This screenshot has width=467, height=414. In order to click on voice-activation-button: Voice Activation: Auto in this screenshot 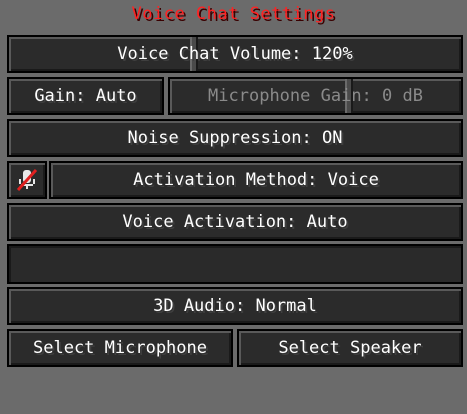, I will do `click(235, 222)`.